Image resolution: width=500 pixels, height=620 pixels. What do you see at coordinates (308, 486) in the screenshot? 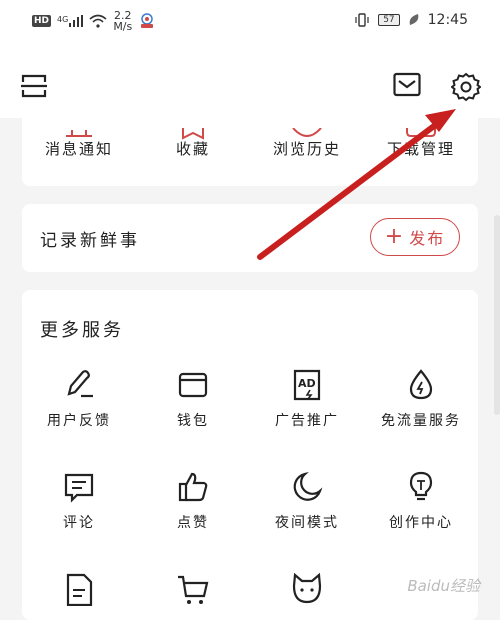
I see `moon-icon` at bounding box center [308, 486].